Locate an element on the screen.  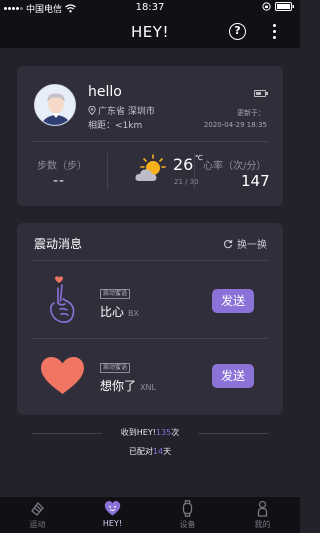
temperature-unit: ℃ is located at coordinates (199, 158).